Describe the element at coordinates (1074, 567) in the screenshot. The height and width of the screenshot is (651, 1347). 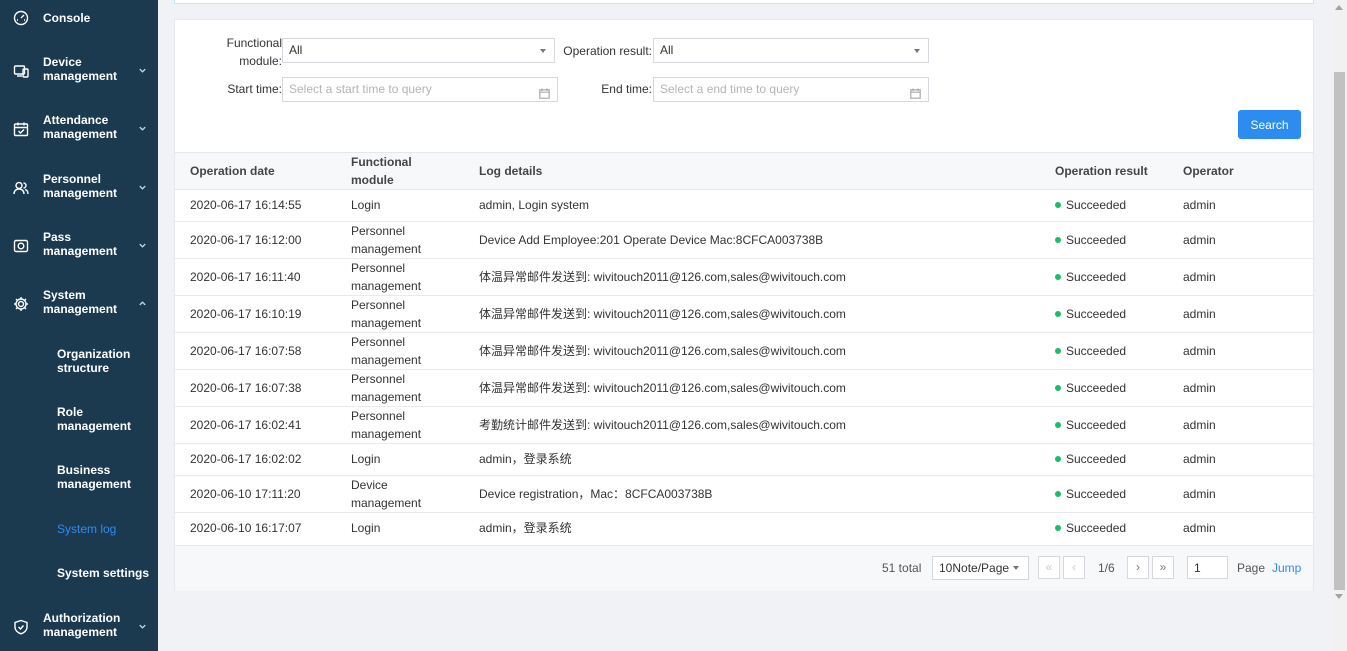
I see `prev-page-button: ‹` at that location.